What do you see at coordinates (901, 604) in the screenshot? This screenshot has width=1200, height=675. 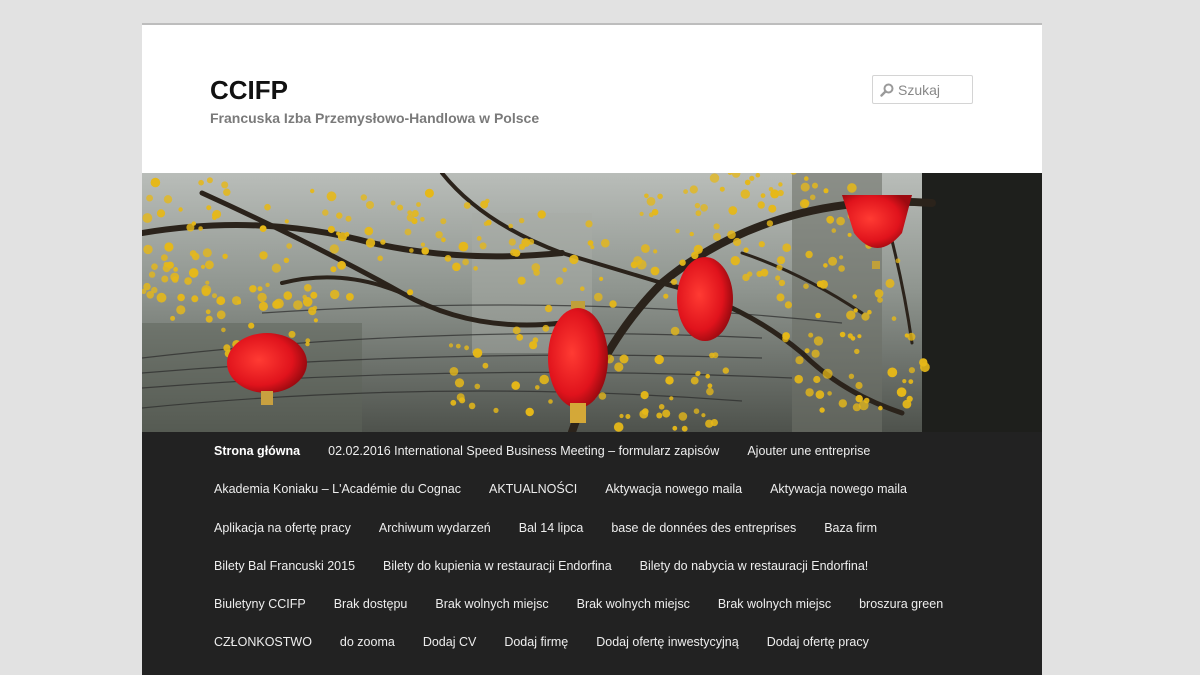 I see `nav-item: broszura green` at bounding box center [901, 604].